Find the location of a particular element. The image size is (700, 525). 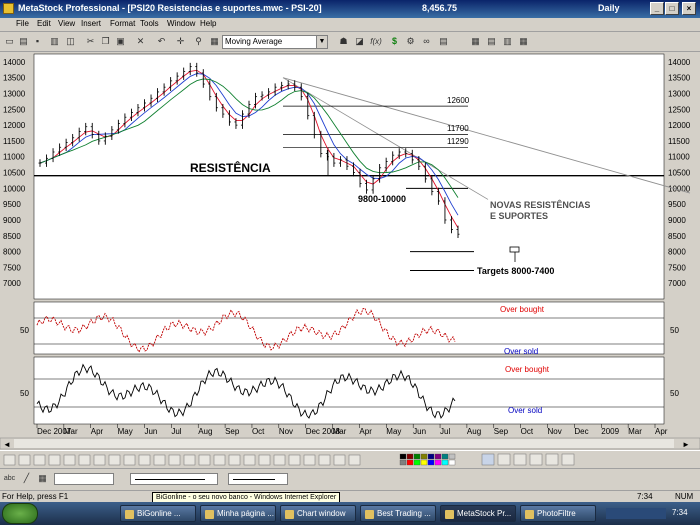

dollar-icon: $ is located at coordinates (394, 41).